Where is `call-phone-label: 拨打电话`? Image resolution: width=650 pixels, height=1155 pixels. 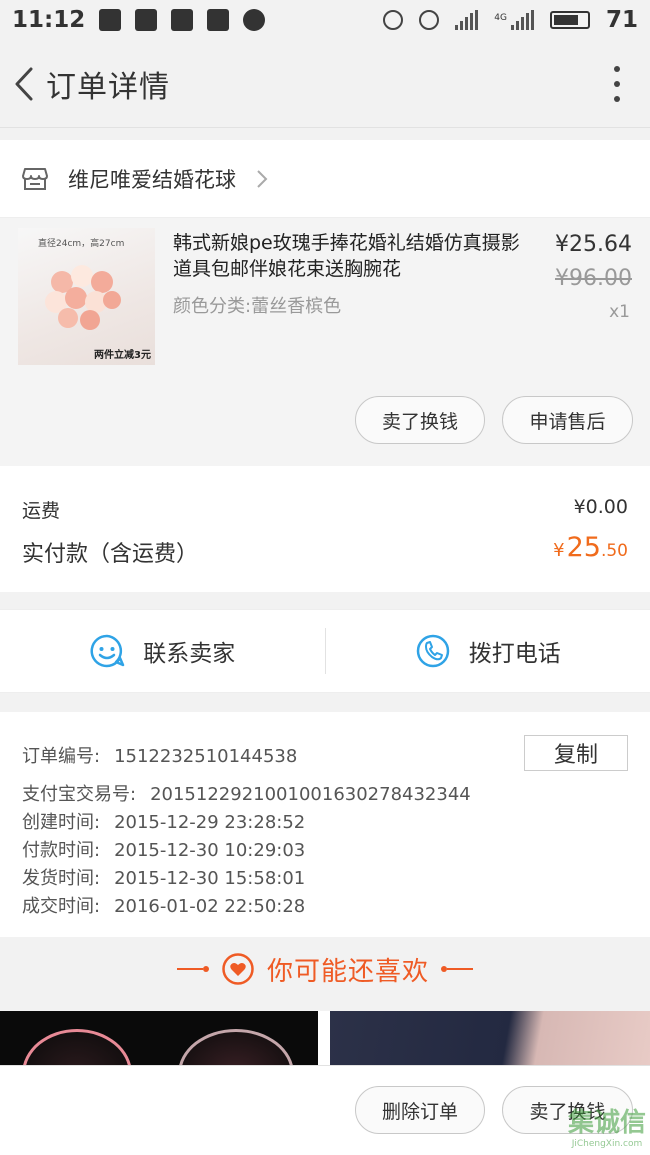 call-phone-label: 拨打电话 is located at coordinates (514, 654).